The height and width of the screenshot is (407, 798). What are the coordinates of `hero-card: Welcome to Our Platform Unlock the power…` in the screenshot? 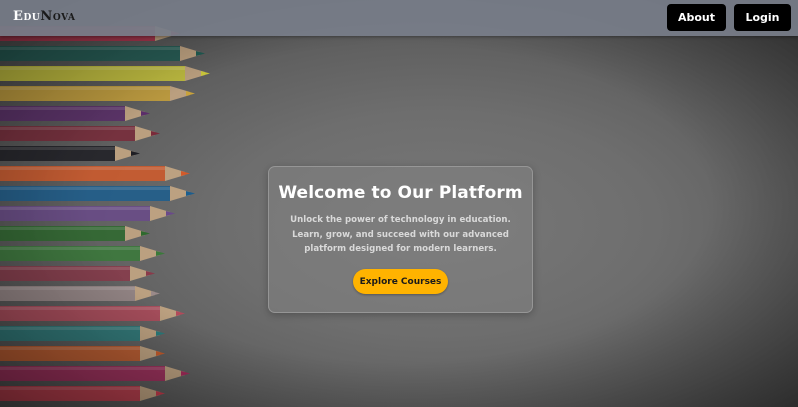 It's located at (400, 239).